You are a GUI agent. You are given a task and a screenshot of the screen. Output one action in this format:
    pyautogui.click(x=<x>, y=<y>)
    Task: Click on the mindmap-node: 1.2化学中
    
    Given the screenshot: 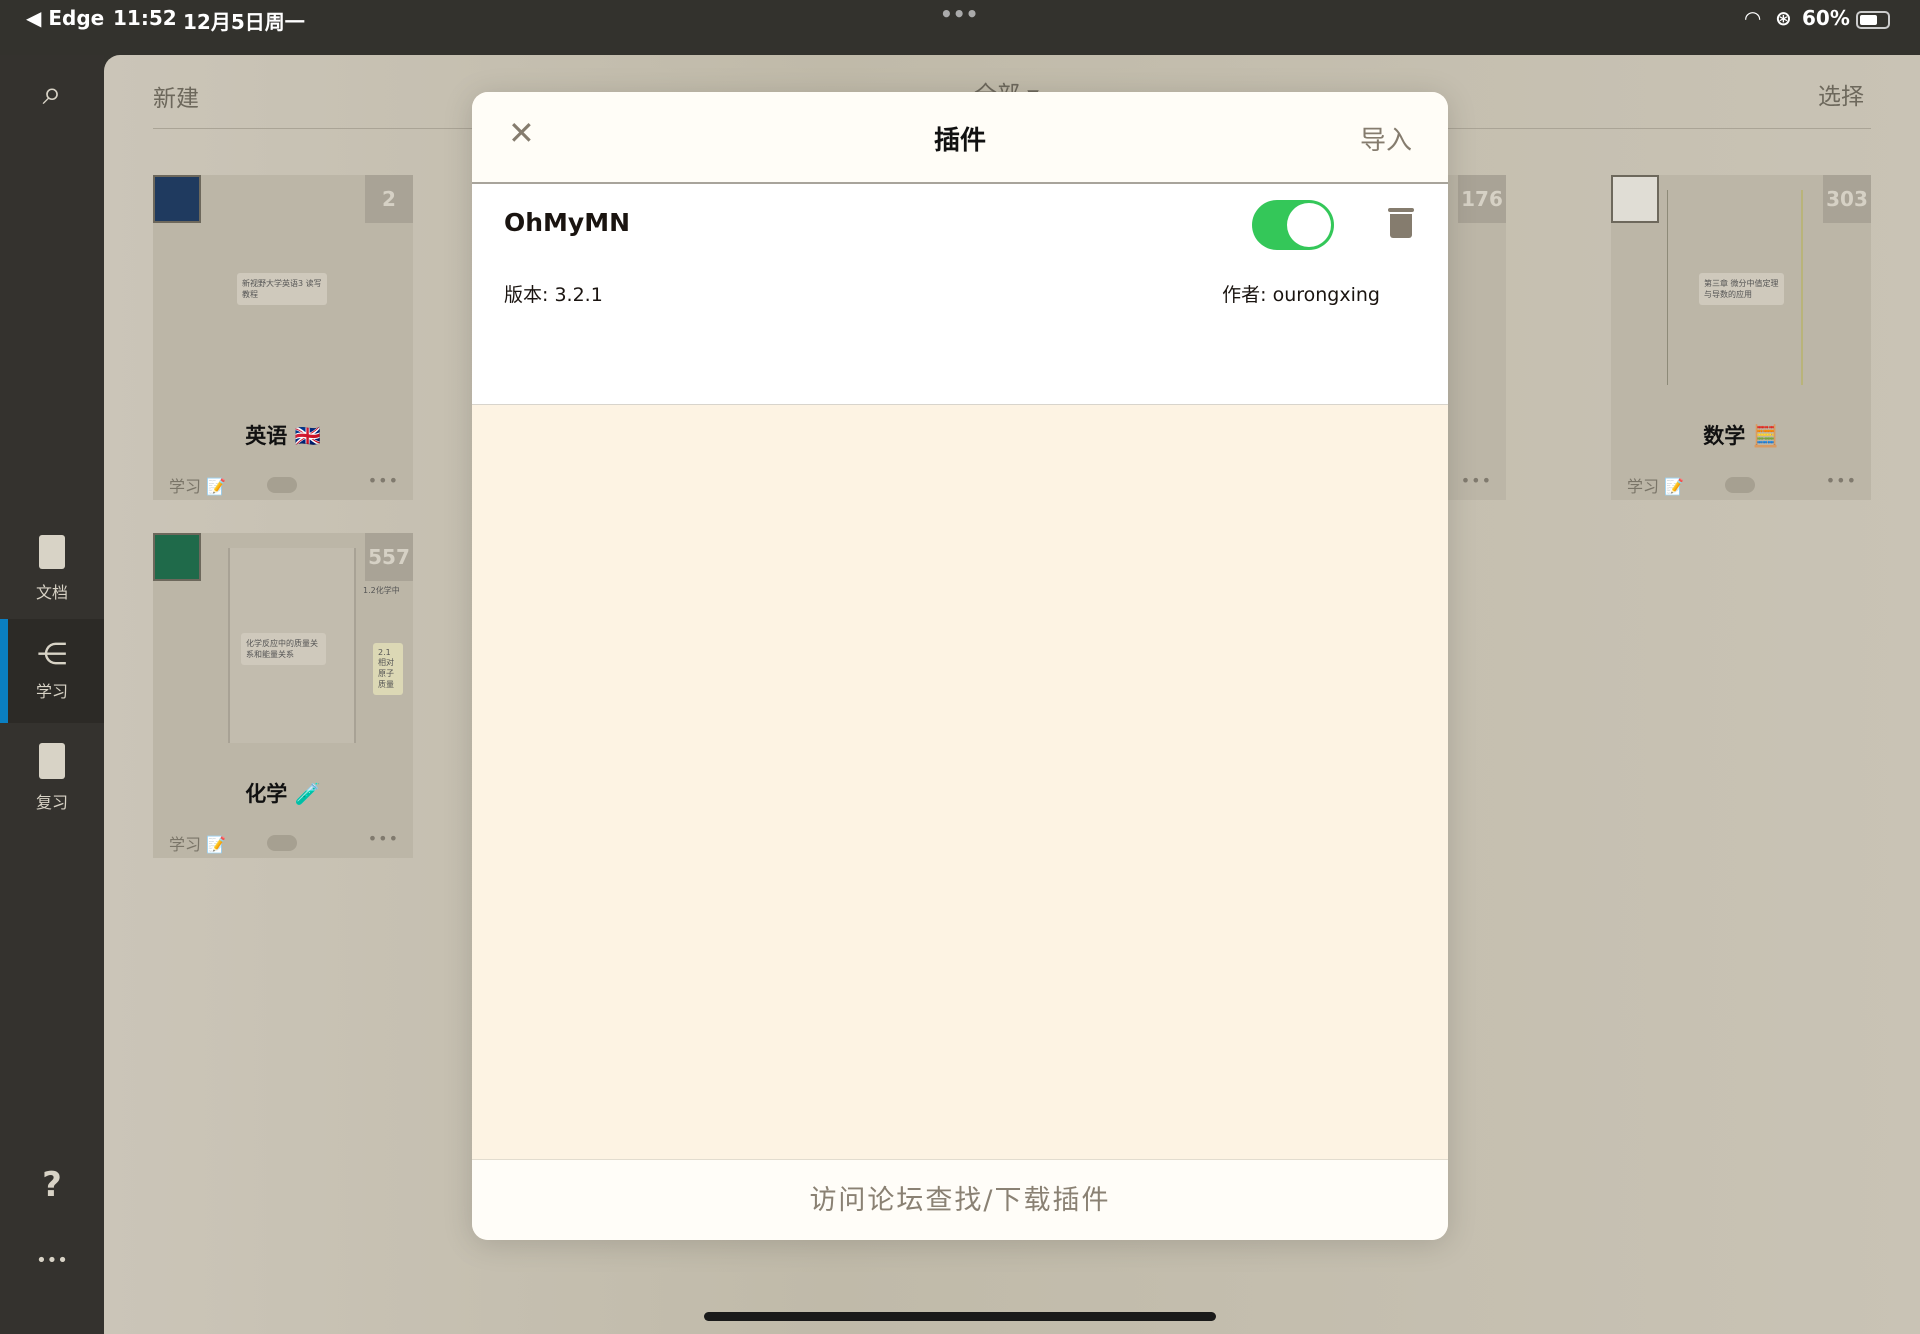 What is the action you would take?
    pyautogui.click(x=381, y=590)
    